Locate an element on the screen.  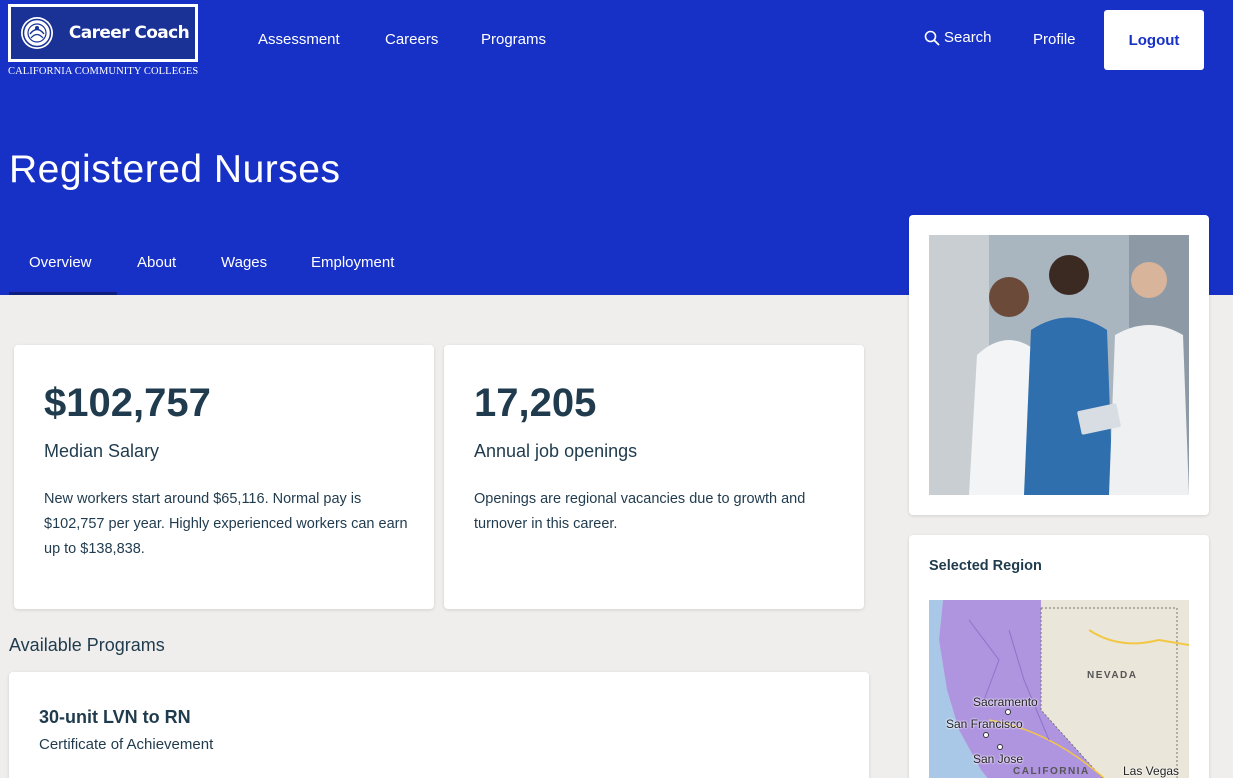
search-button: Search is located at coordinates (958, 37).